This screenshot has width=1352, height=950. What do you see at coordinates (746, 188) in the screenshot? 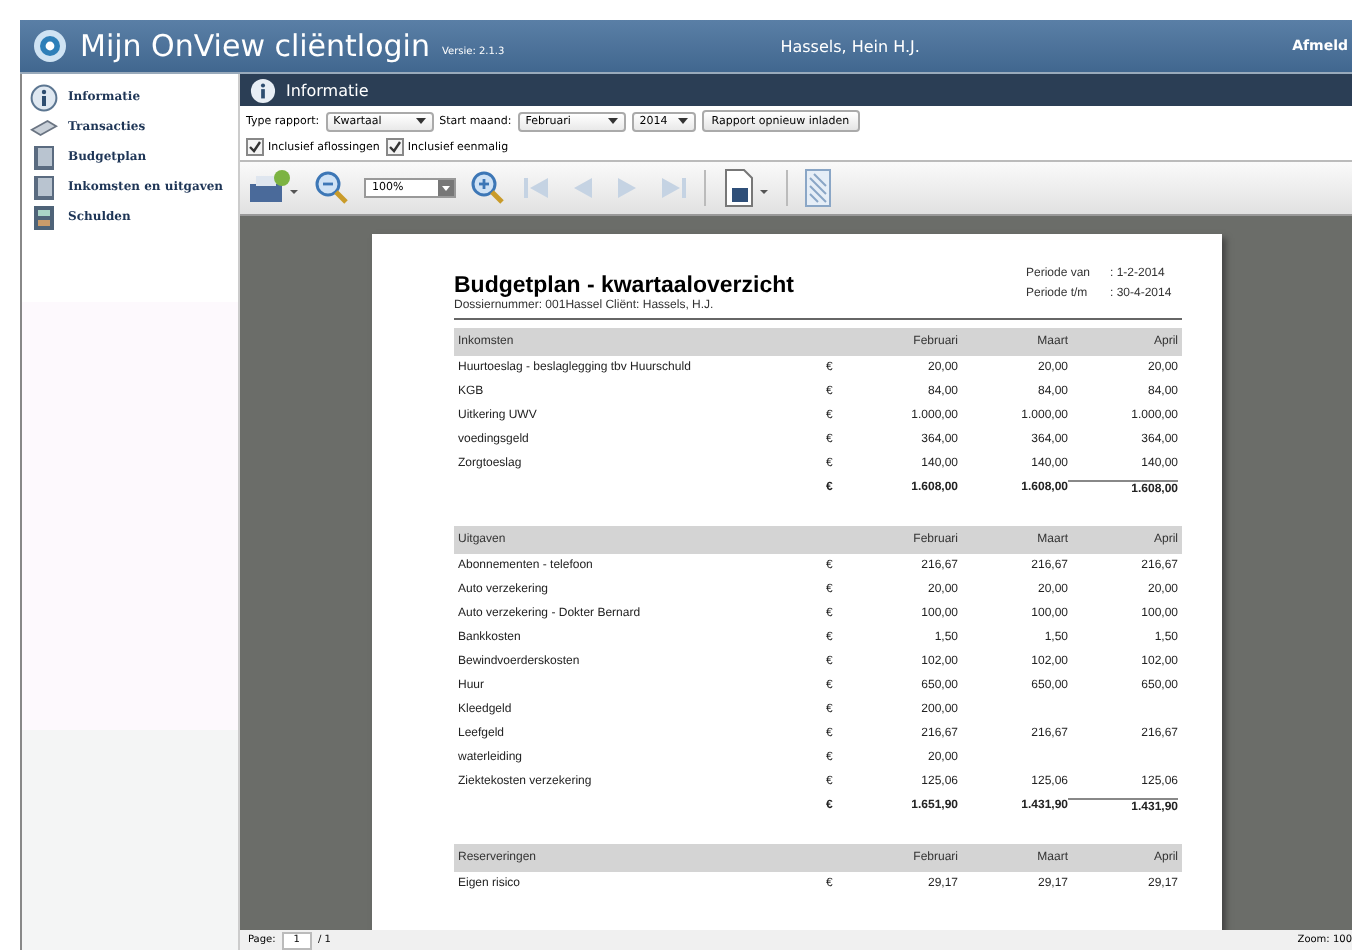
I see `save-icon` at bounding box center [746, 188].